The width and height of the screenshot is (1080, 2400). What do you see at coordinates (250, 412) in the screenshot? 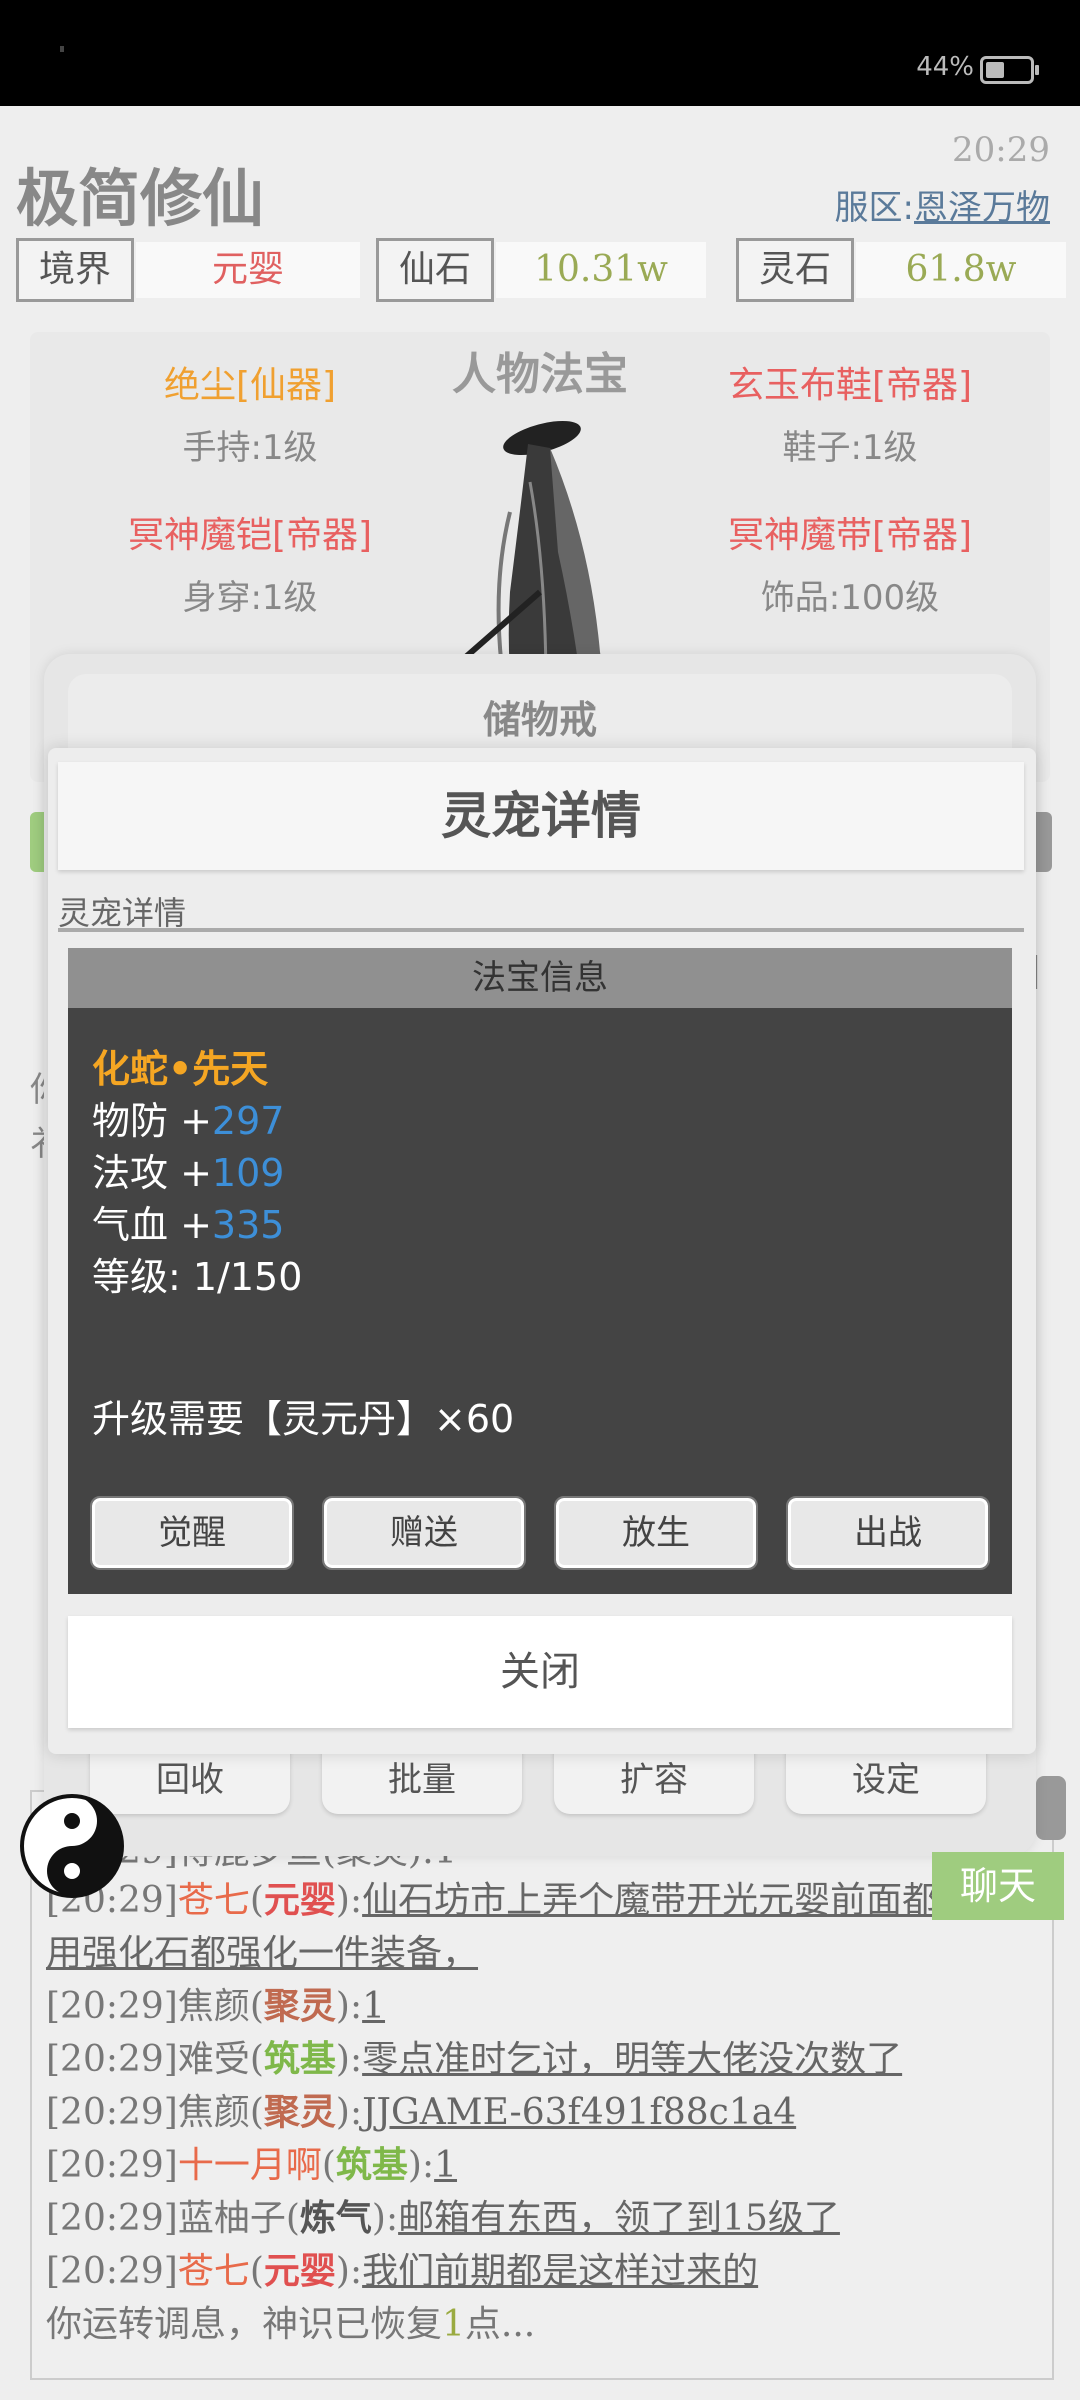
I see `equip-weapon: 绝尘[仙器] 手持:1级` at bounding box center [250, 412].